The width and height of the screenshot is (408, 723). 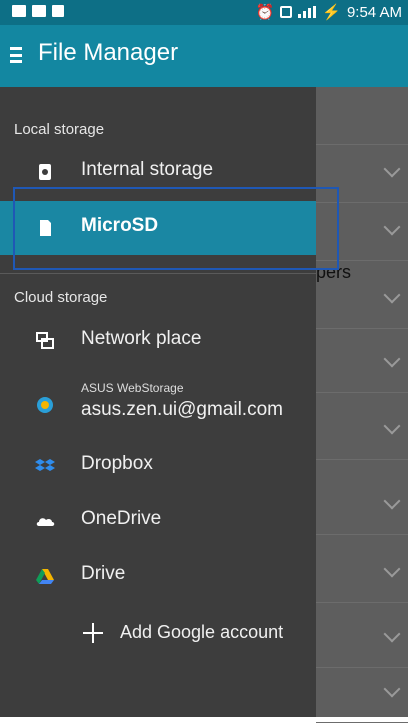 I want to click on drawer-item-label: Drive, so click(x=103, y=573).